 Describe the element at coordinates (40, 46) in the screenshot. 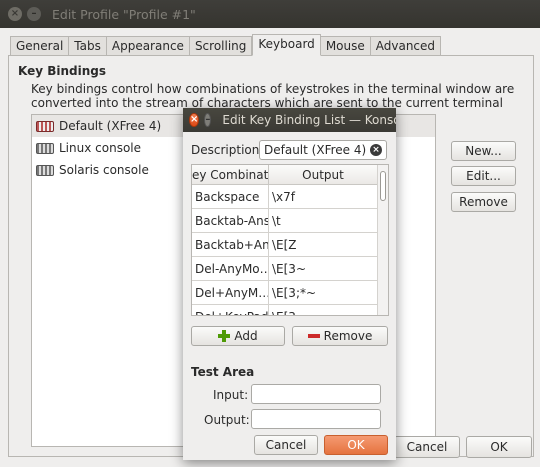

I see `tab-general: General` at that location.